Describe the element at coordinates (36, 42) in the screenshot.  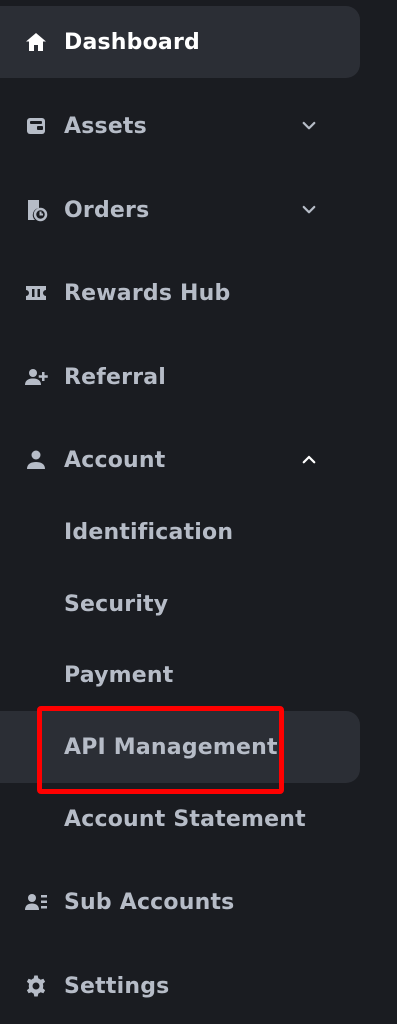
I see `home-icon` at that location.